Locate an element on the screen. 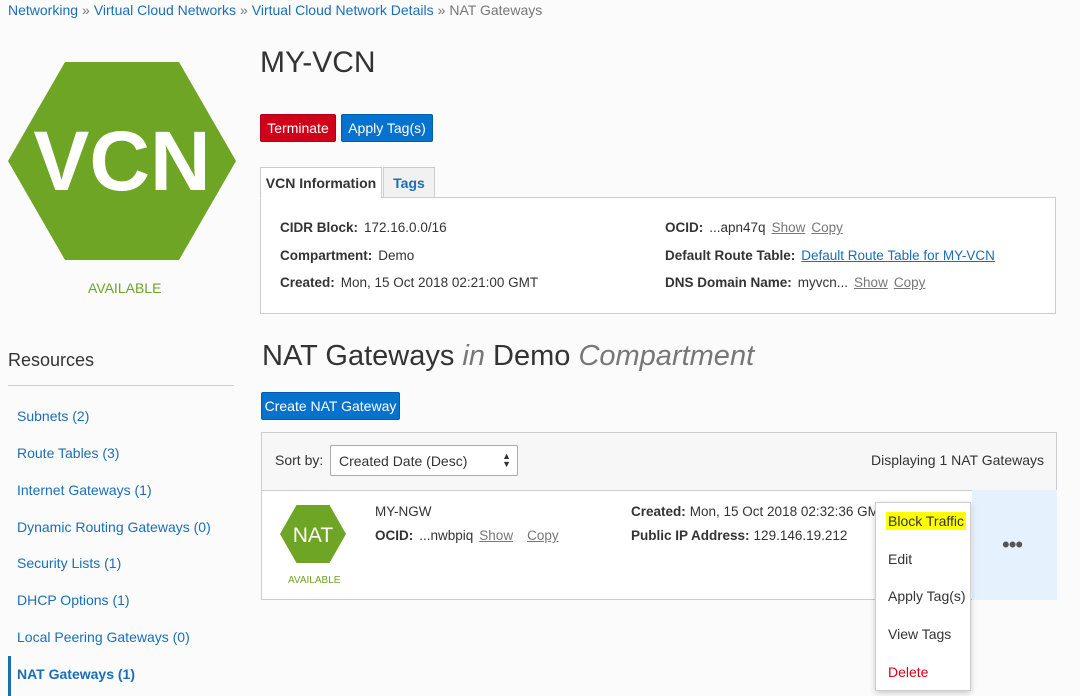 This screenshot has width=1080, height=696. resource-dhcp-options: DHCP Options (1) is located at coordinates (73, 600).